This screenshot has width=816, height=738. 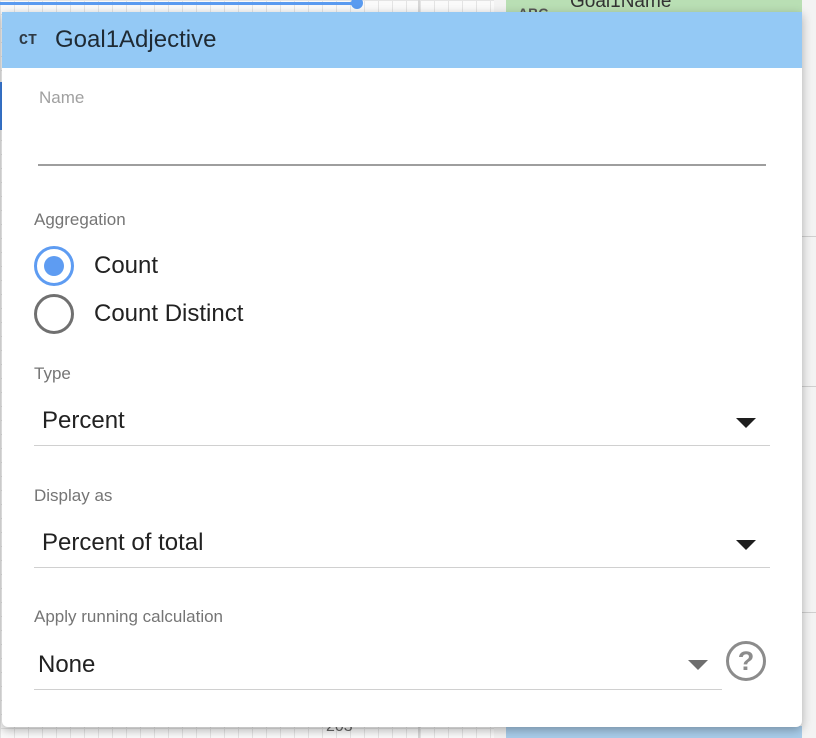 I want to click on type-label: Type, so click(x=52, y=373).